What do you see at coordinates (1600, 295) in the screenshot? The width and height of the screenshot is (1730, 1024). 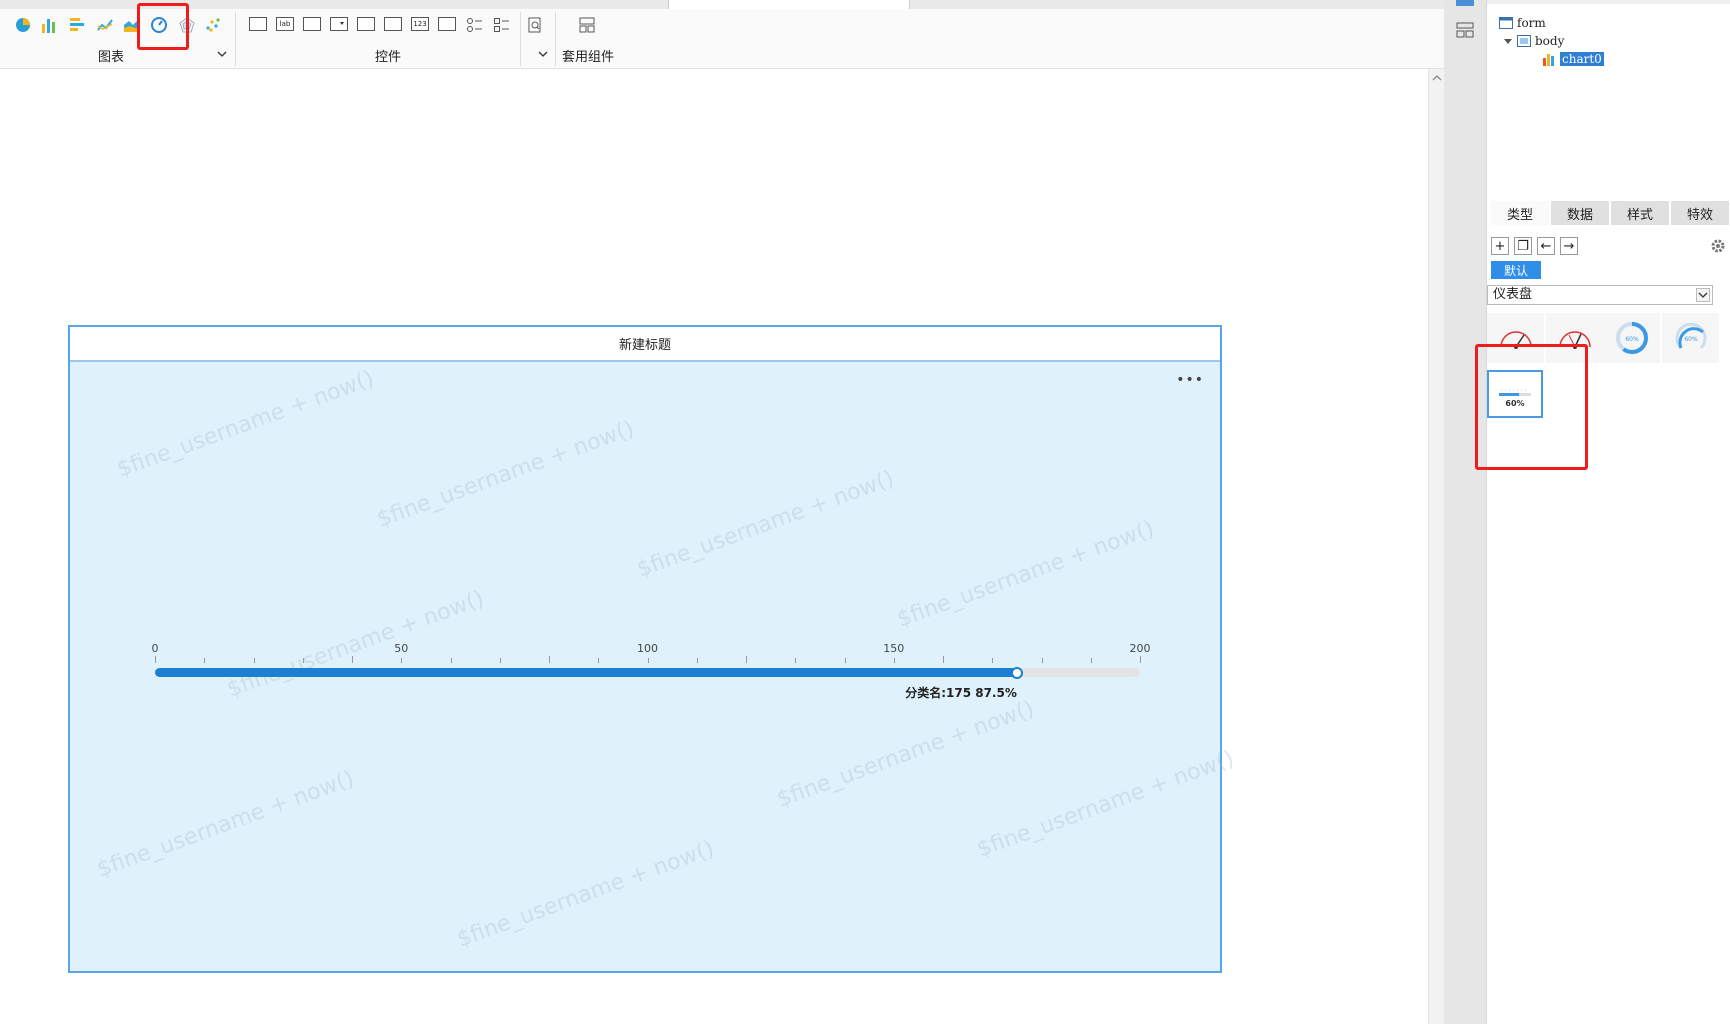 I see `chart-type-select: 仪表盘` at bounding box center [1600, 295].